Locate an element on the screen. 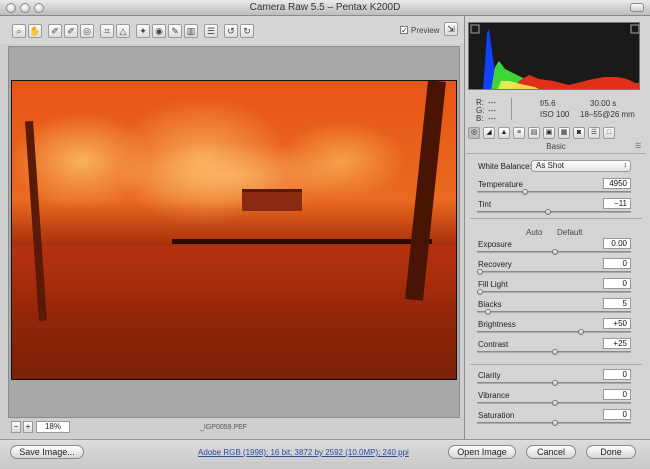  aperture-readout: f/5.6 is located at coordinates (548, 103).